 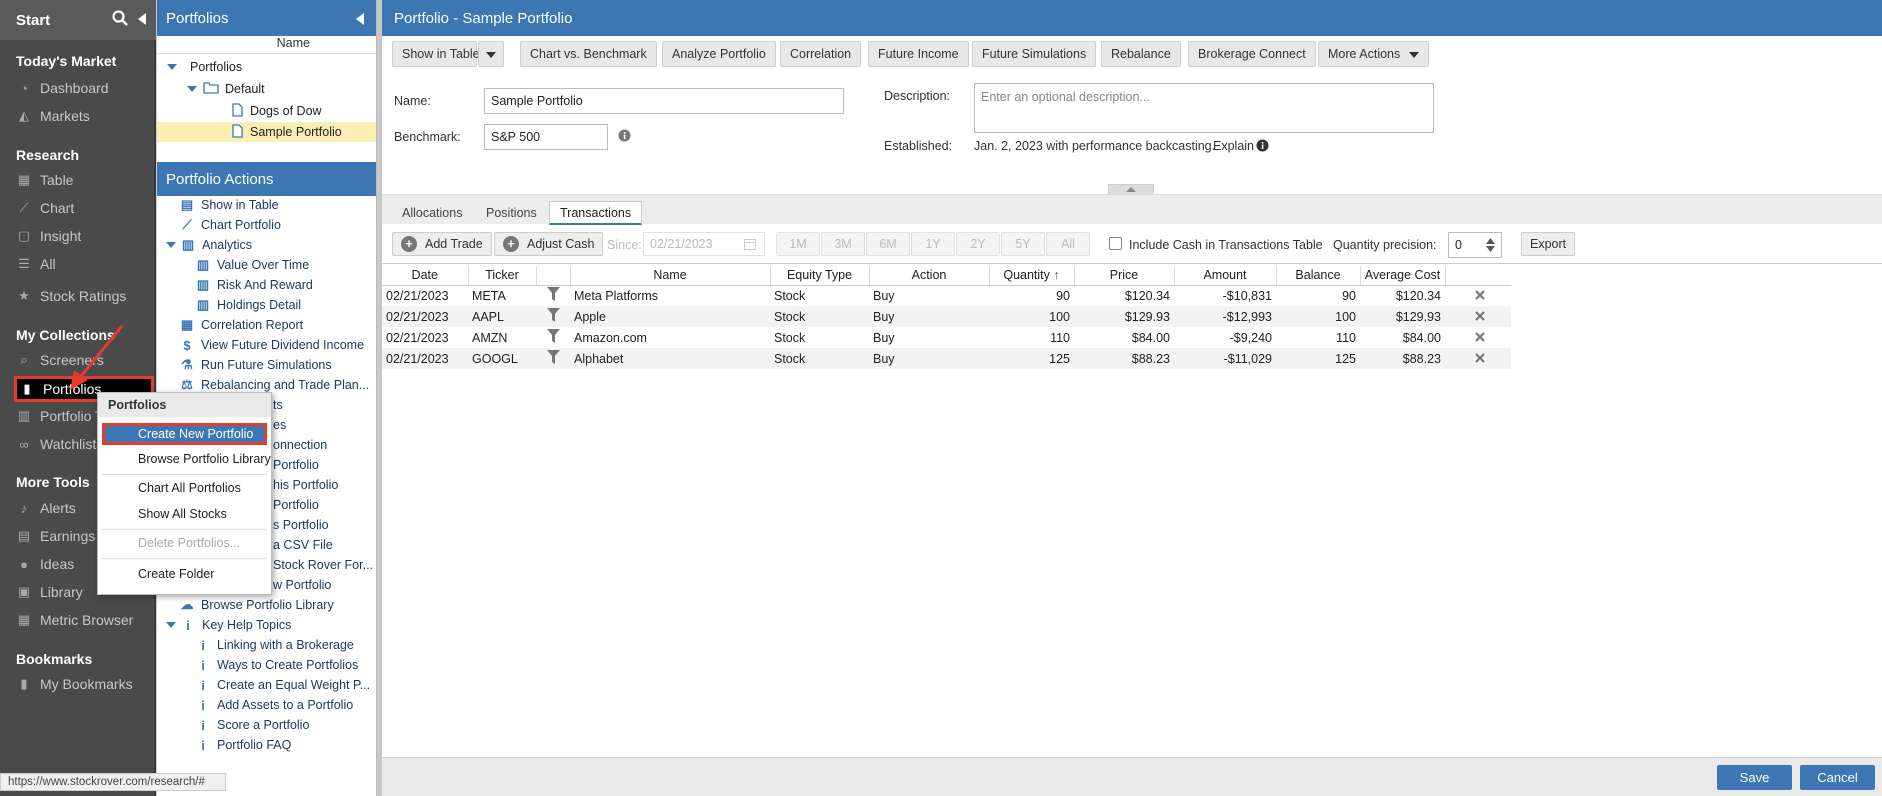 I want to click on adjust-cash-button: + Adjust Cash, so click(x=549, y=244).